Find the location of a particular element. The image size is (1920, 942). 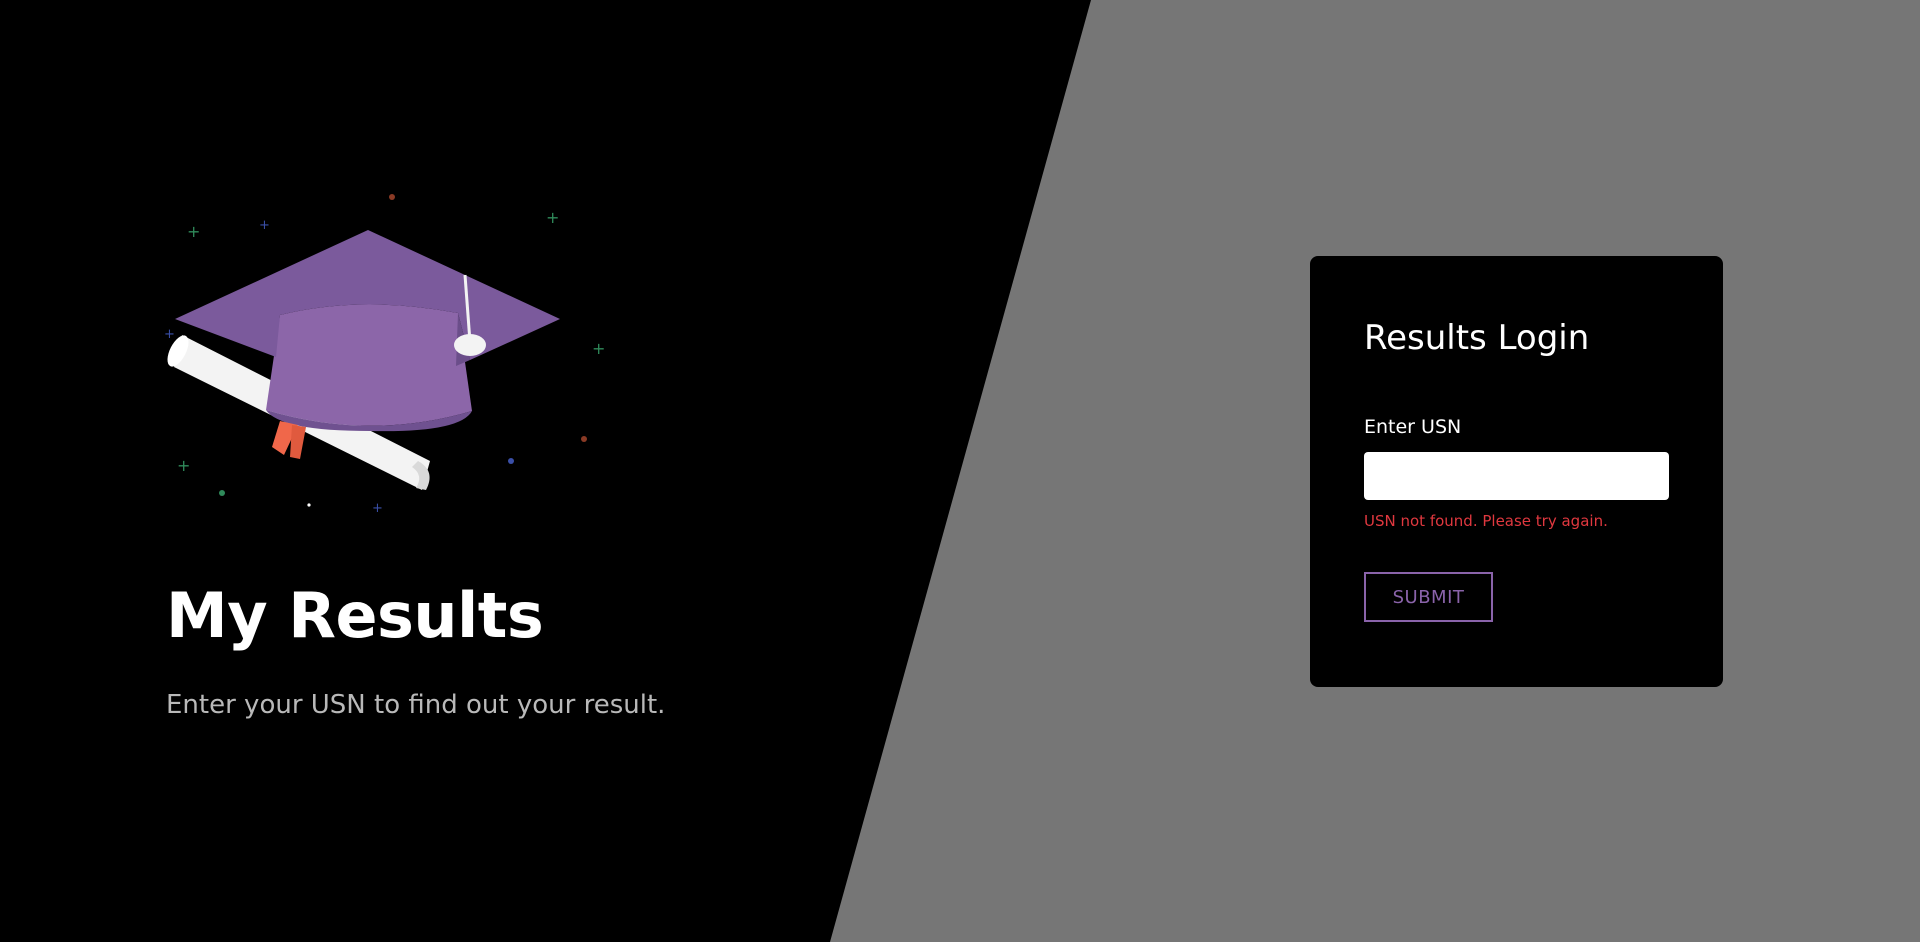

login-title: Results Login is located at coordinates (1477, 338).